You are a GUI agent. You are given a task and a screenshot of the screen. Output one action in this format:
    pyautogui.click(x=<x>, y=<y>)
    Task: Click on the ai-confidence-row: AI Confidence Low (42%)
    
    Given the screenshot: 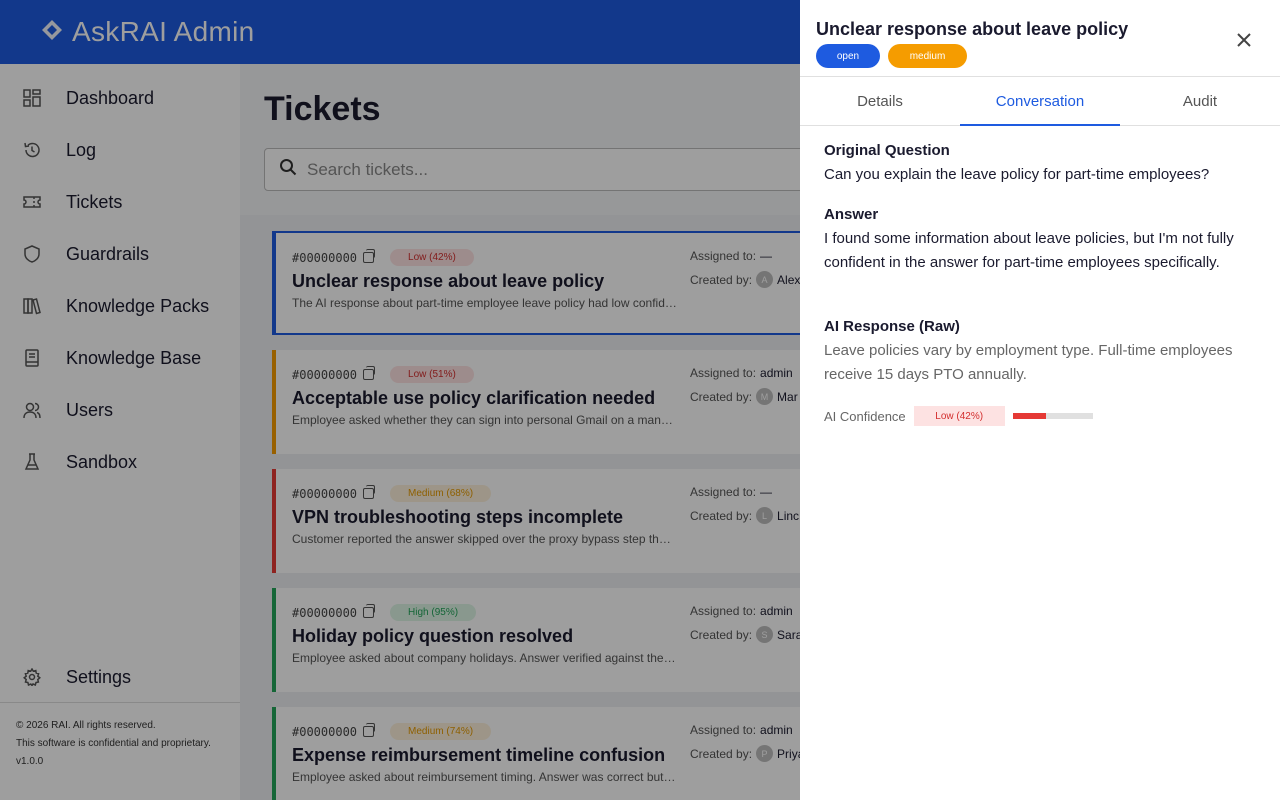 What is the action you would take?
    pyautogui.click(x=958, y=416)
    